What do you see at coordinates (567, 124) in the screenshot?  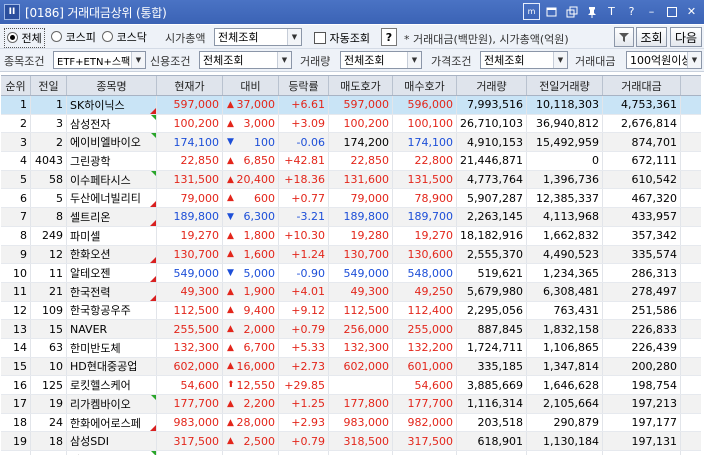 I see `cell-prev-volume-text: 36,940,812` at bounding box center [567, 124].